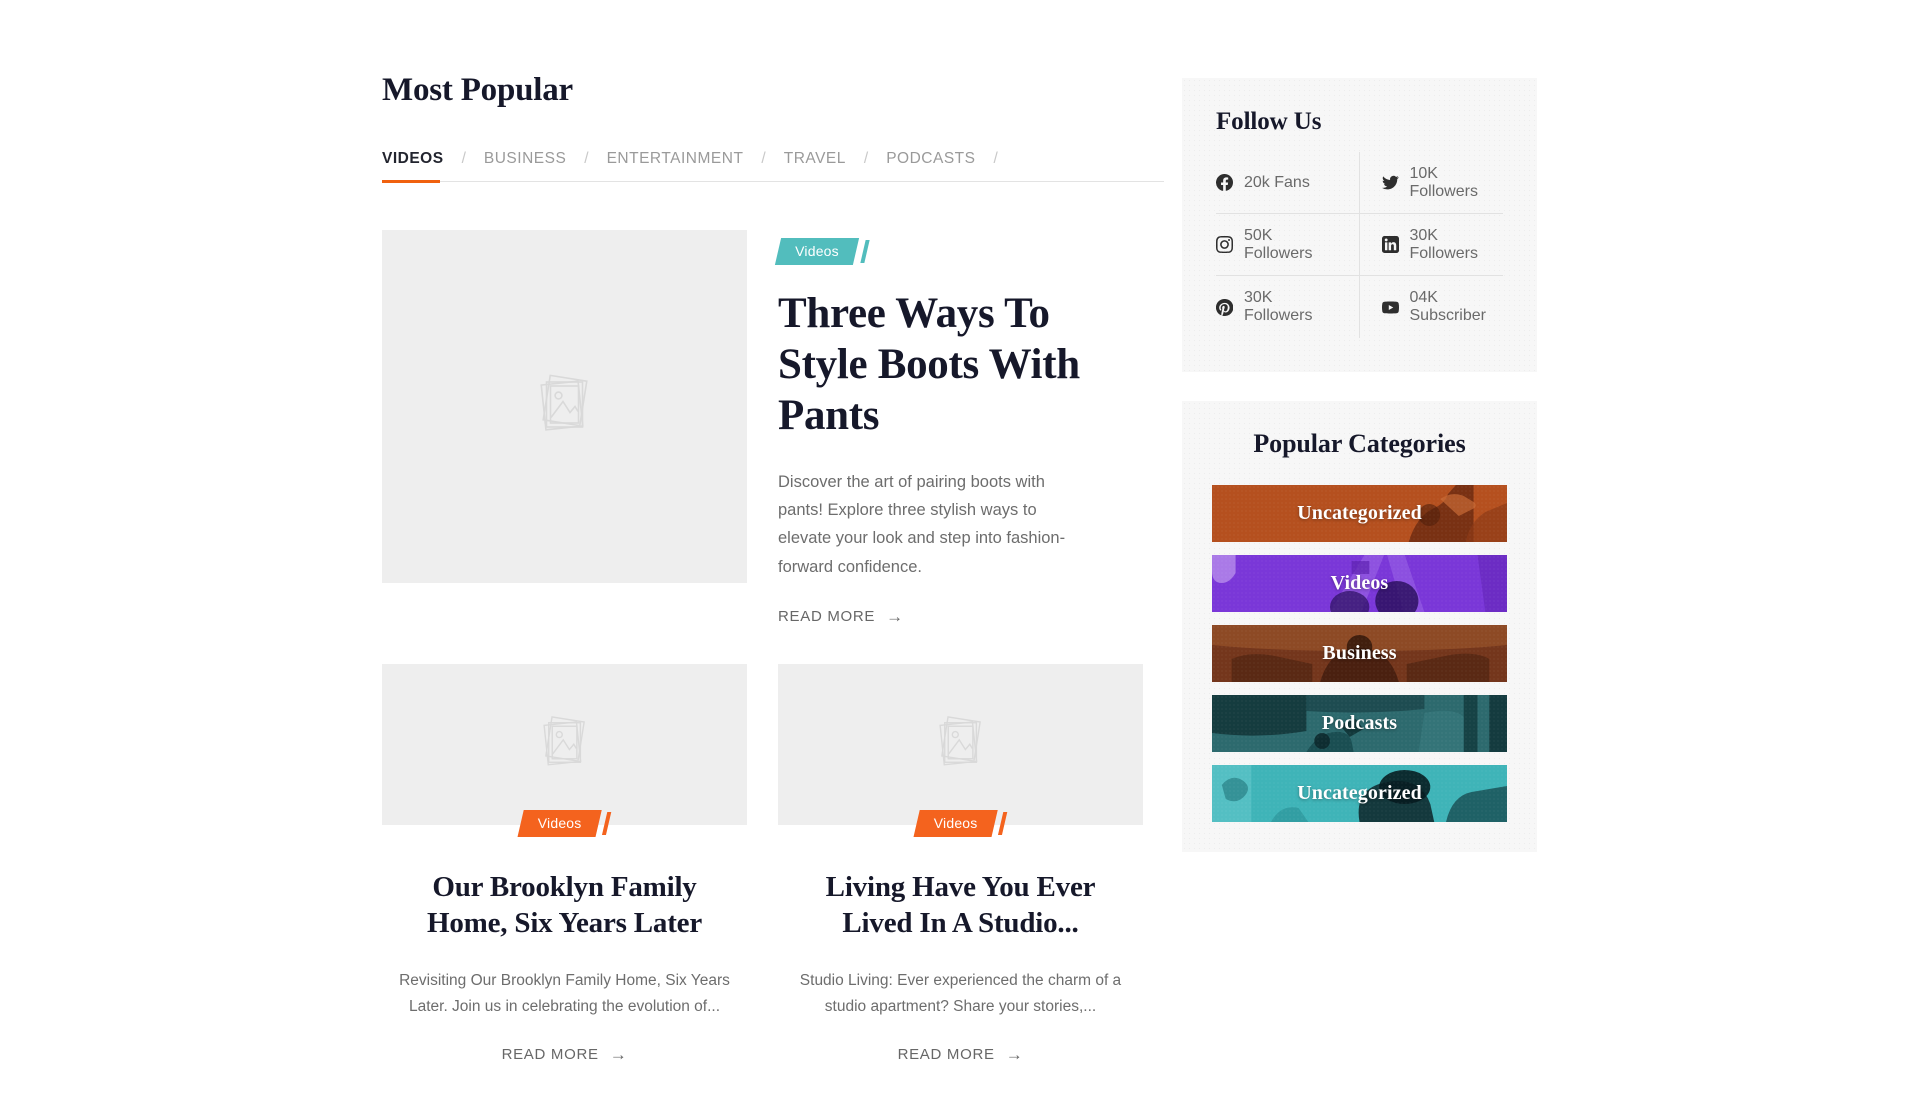 The image size is (1905, 1095). I want to click on social-link-label: 04K Subscriber, so click(1447, 306).